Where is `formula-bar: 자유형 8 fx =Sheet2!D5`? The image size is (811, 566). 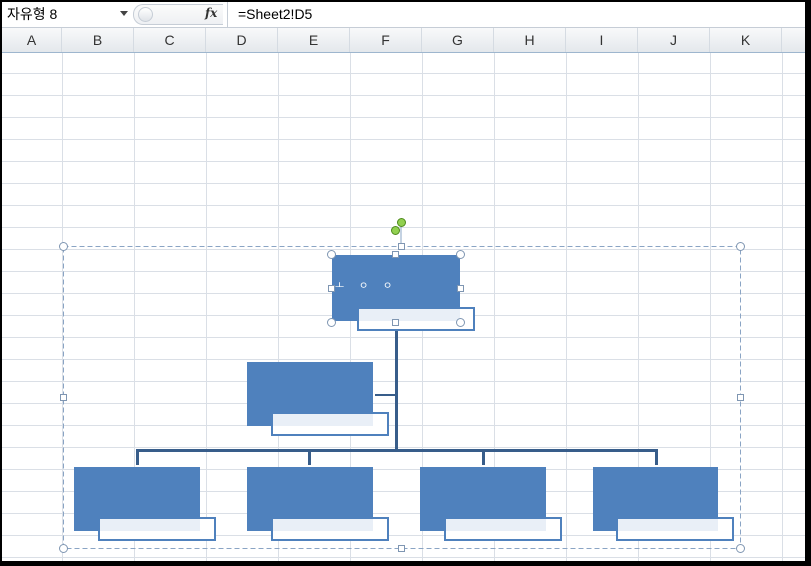
formula-bar: 자유형 8 fx =Sheet2!D5 is located at coordinates (403, 15).